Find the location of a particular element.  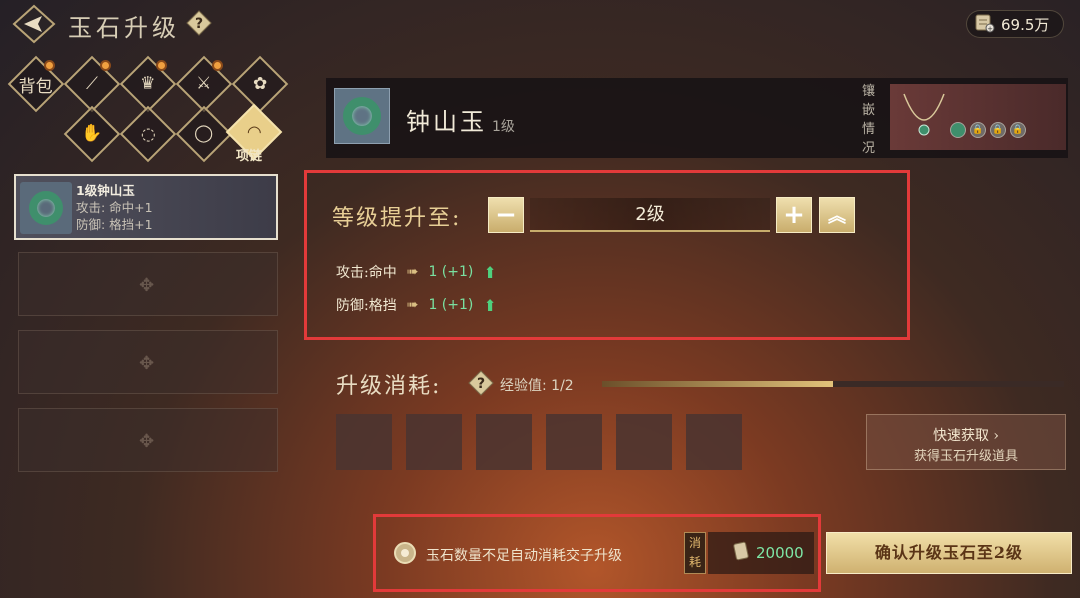

category-ornament: ✿ is located at coordinates (260, 84).